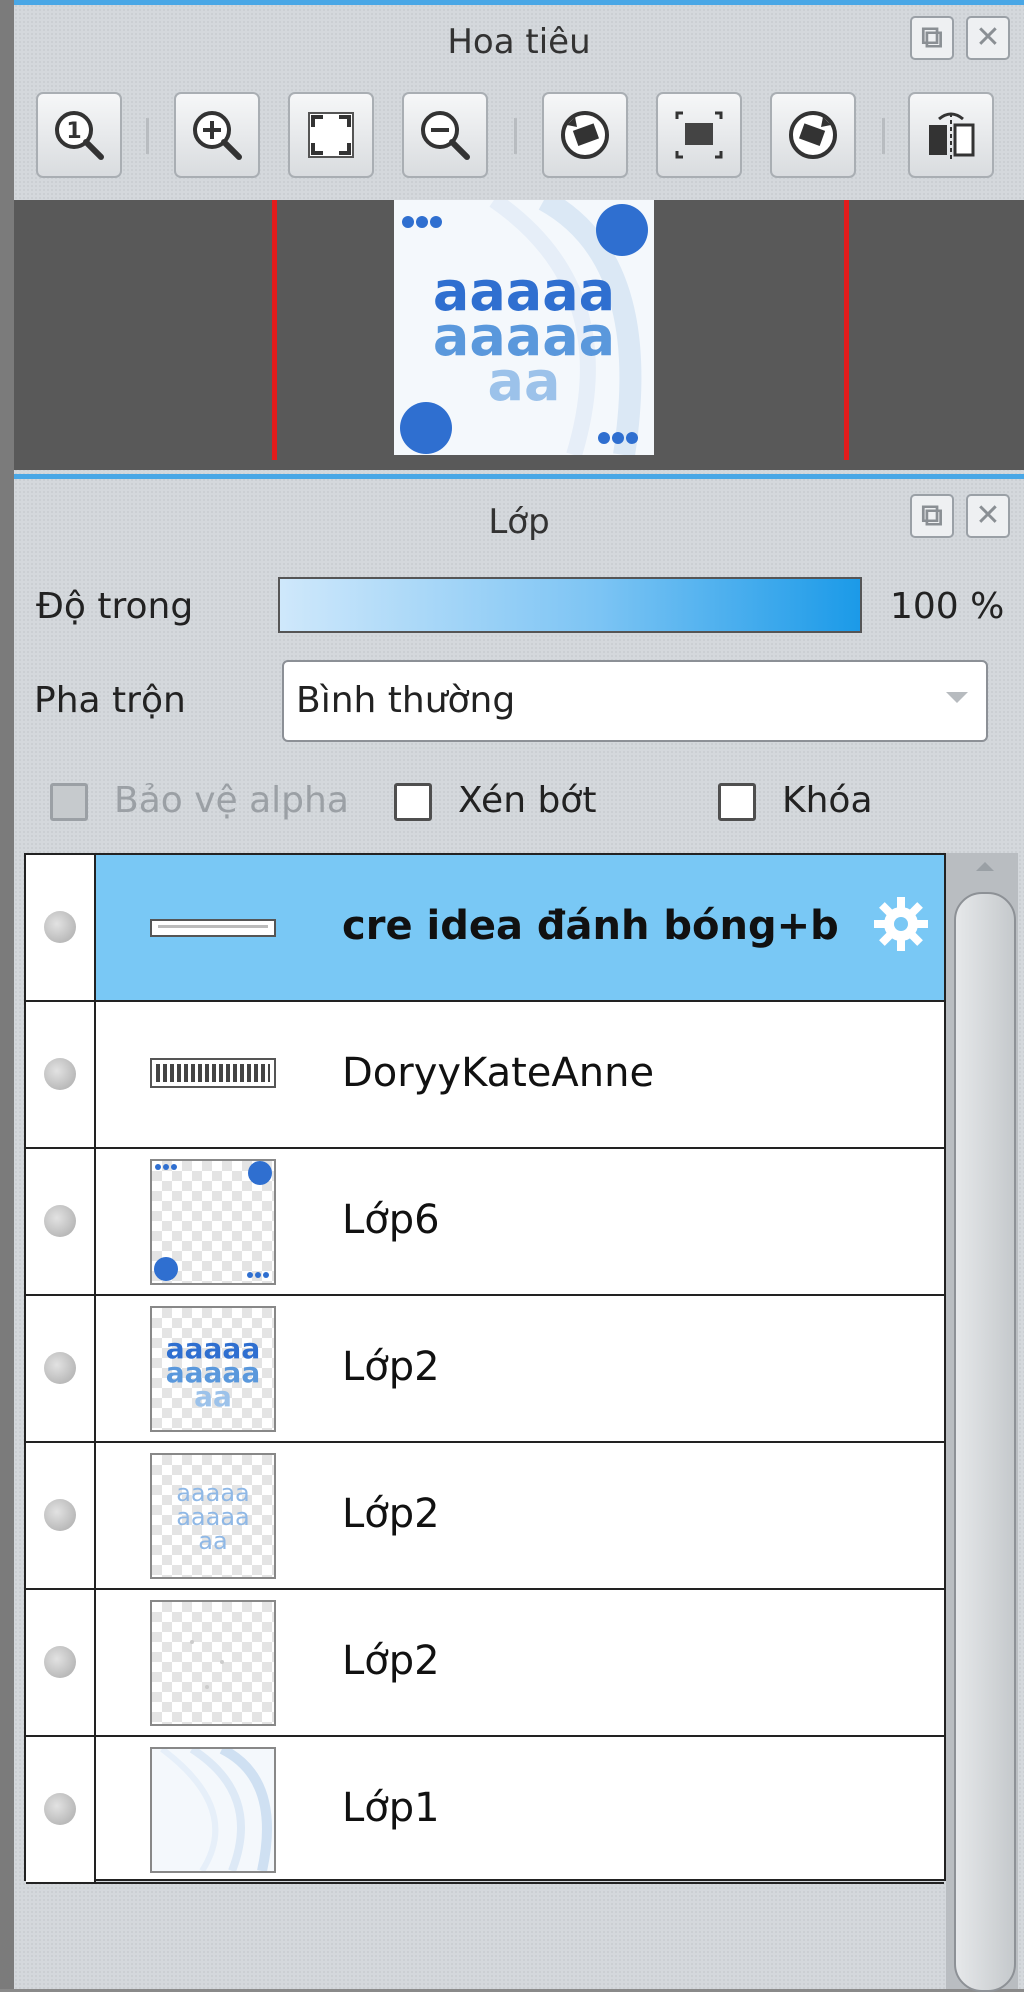  Describe the element at coordinates (110, 700) in the screenshot. I see `blend-mode-label: Pha trộn` at that location.